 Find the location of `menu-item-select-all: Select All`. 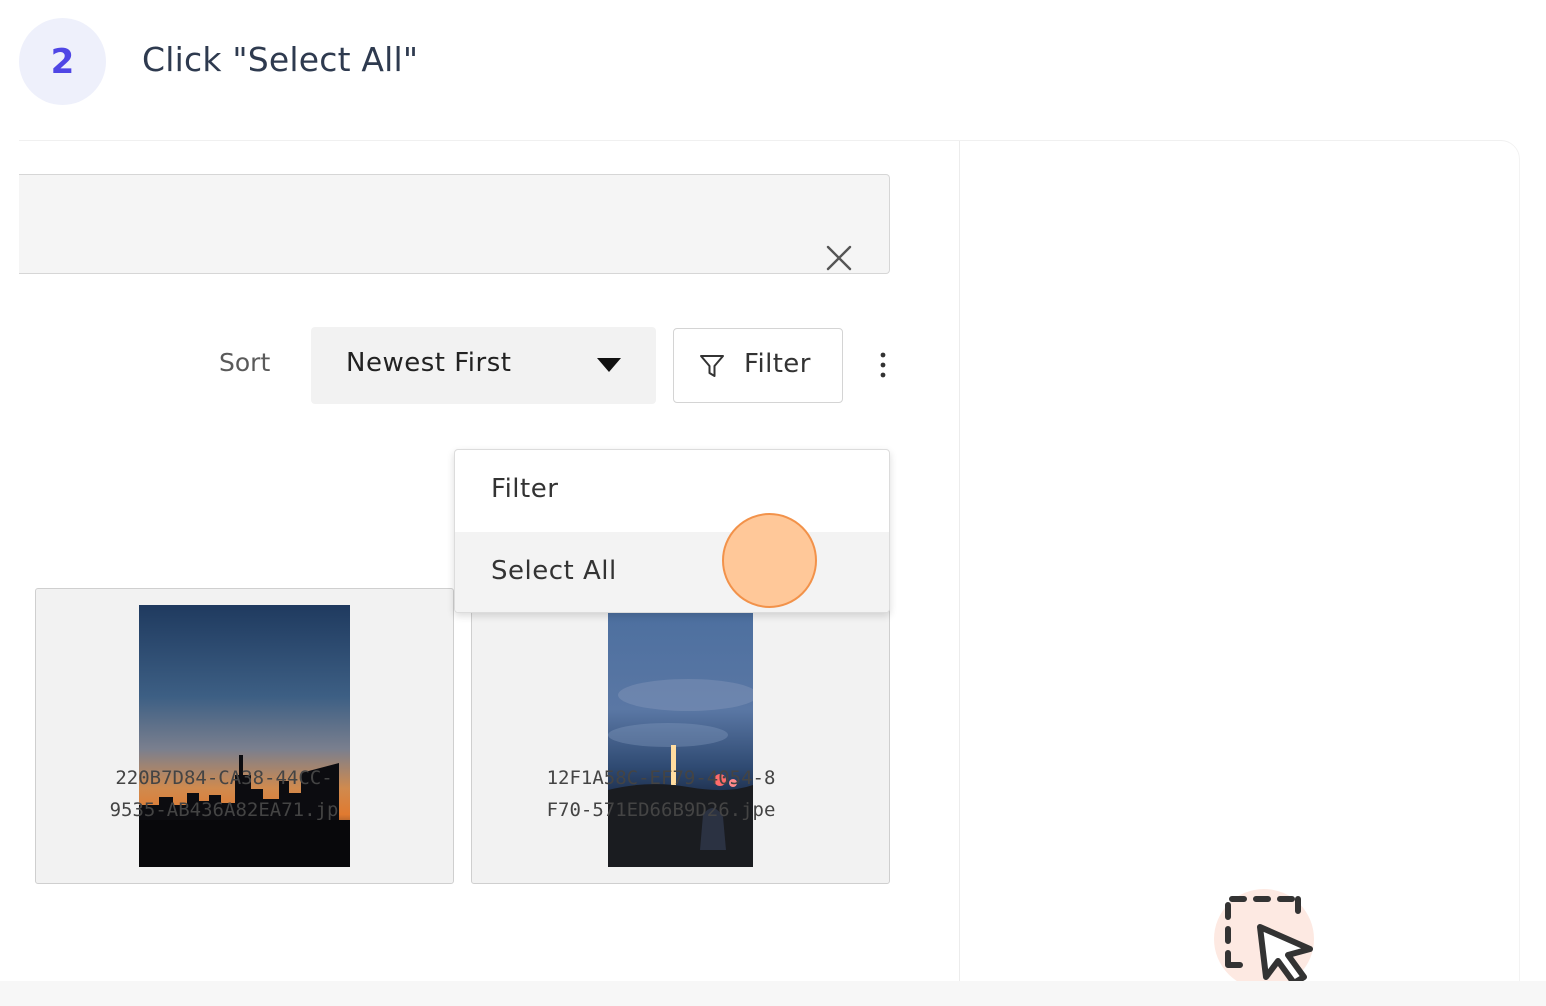

menu-item-select-all: Select All is located at coordinates (672, 572).